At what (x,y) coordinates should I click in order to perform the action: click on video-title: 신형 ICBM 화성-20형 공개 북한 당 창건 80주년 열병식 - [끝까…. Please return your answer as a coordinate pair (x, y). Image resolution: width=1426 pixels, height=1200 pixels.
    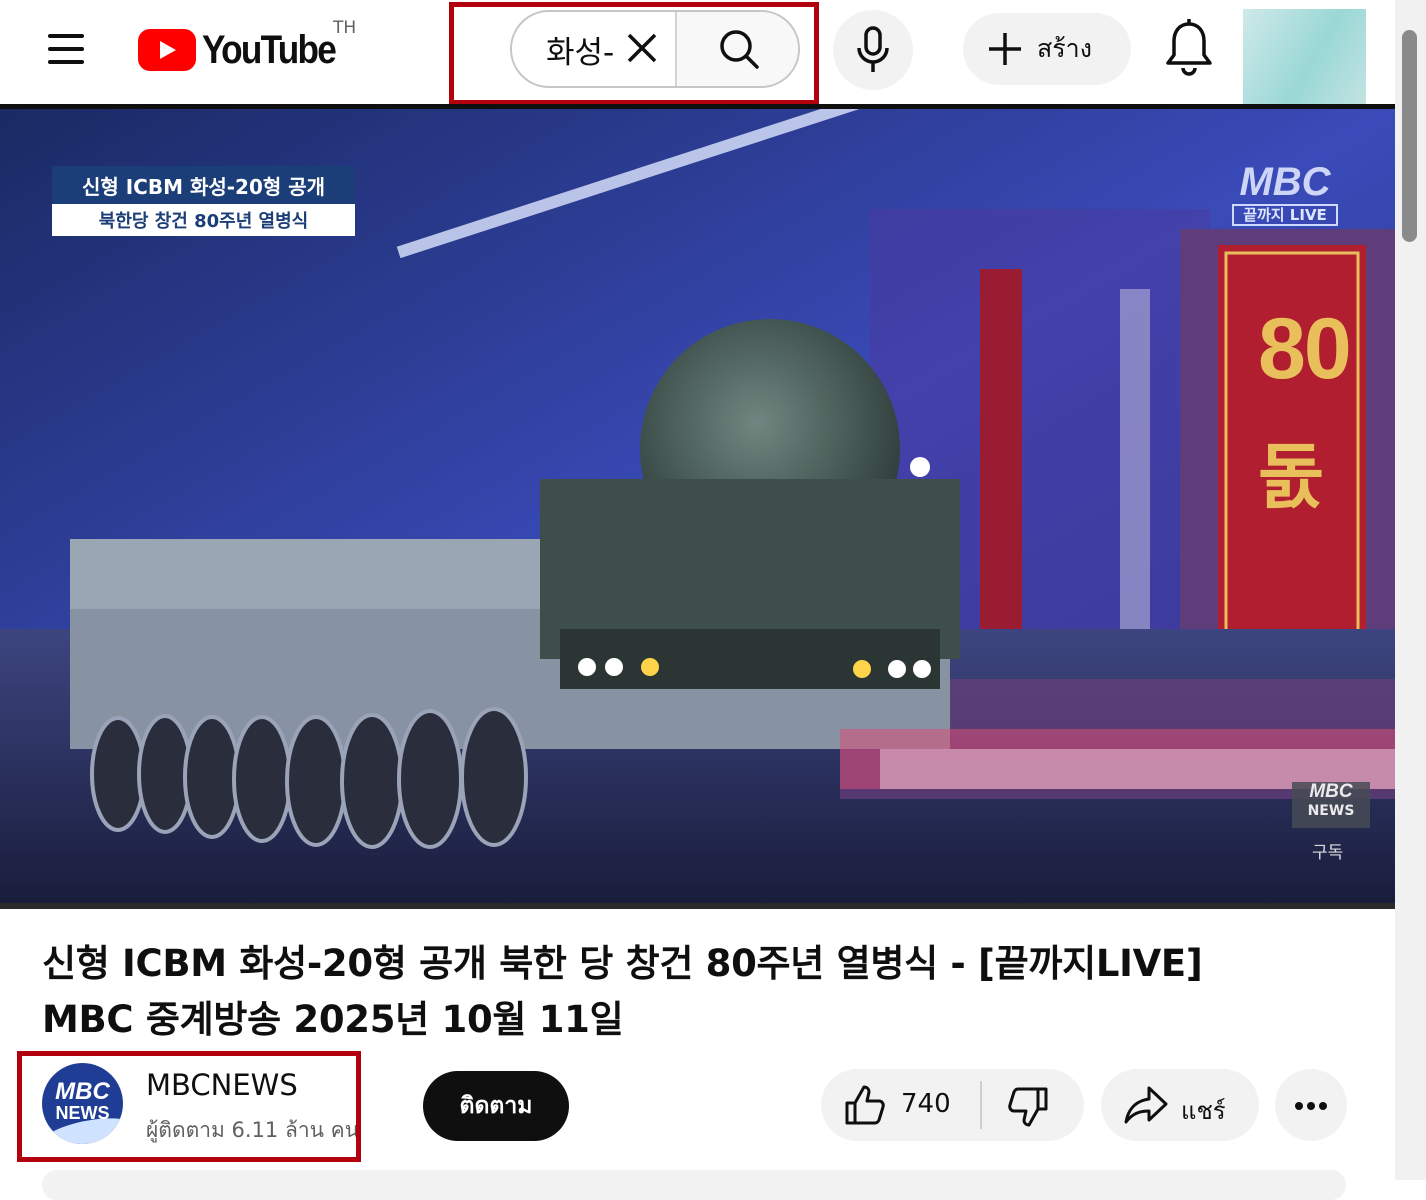
    Looking at the image, I should click on (692, 992).